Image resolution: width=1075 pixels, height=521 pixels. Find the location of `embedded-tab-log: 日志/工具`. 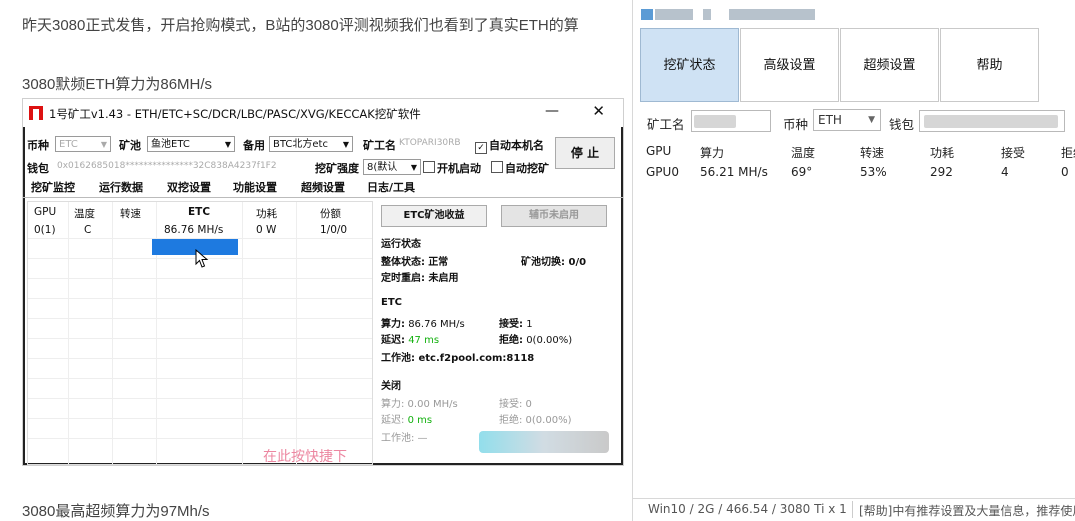

embedded-tab-log: 日志/工具 is located at coordinates (391, 187).